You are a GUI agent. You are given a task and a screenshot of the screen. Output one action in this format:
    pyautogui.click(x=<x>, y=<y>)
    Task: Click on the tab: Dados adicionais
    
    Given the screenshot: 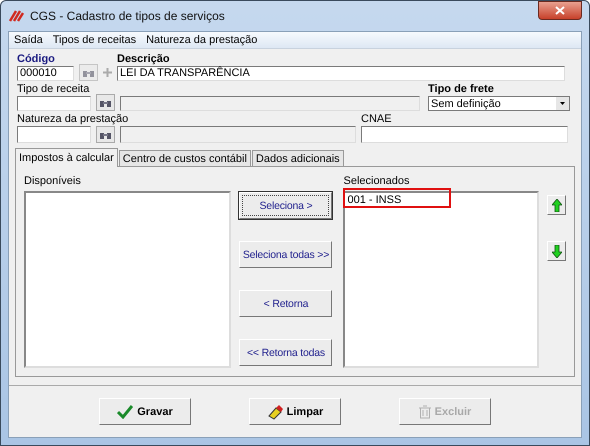 What is the action you would take?
    pyautogui.click(x=298, y=158)
    